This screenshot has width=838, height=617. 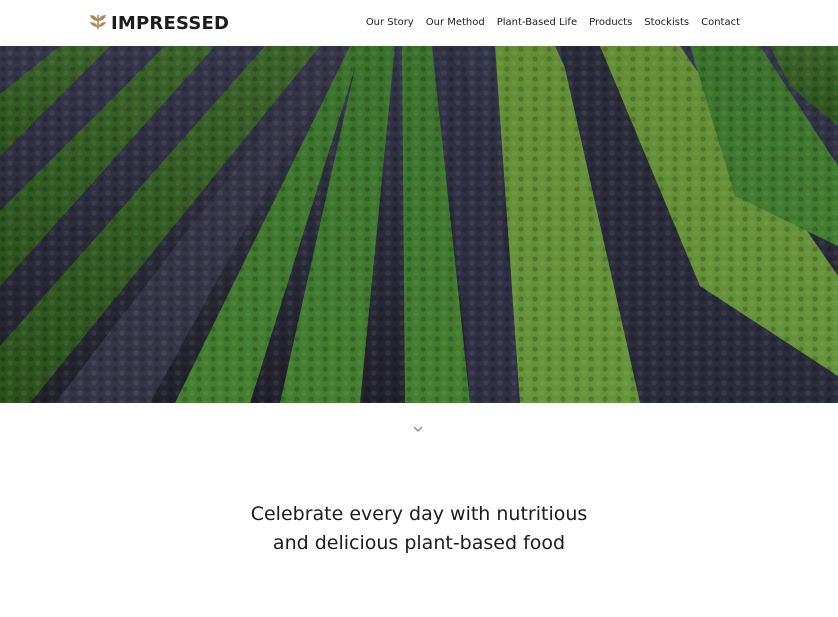 What do you see at coordinates (419, 543) in the screenshot?
I see `tagline-line-2: and delicious plant-based food` at bounding box center [419, 543].